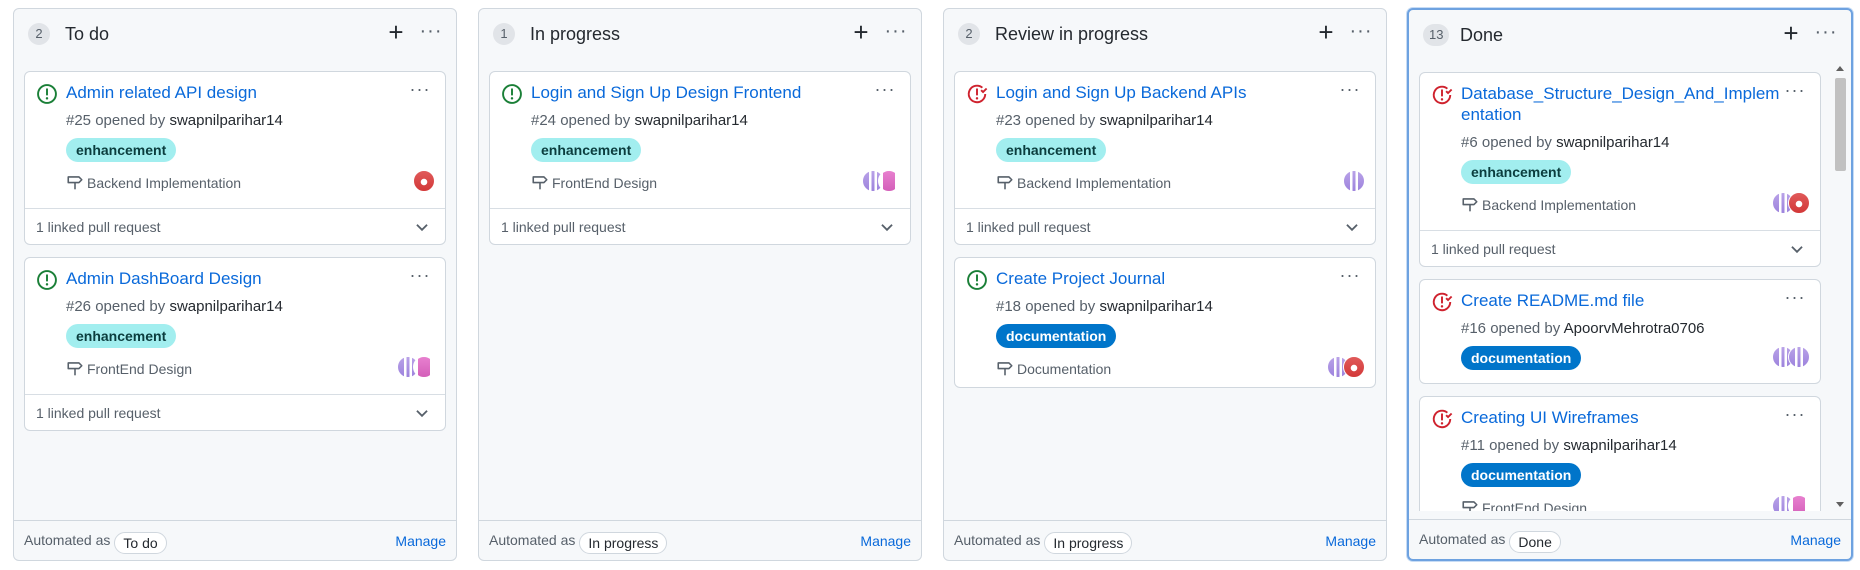 The height and width of the screenshot is (570, 1860). What do you see at coordinates (1053, 368) in the screenshot?
I see `milestone: Documentation` at bounding box center [1053, 368].